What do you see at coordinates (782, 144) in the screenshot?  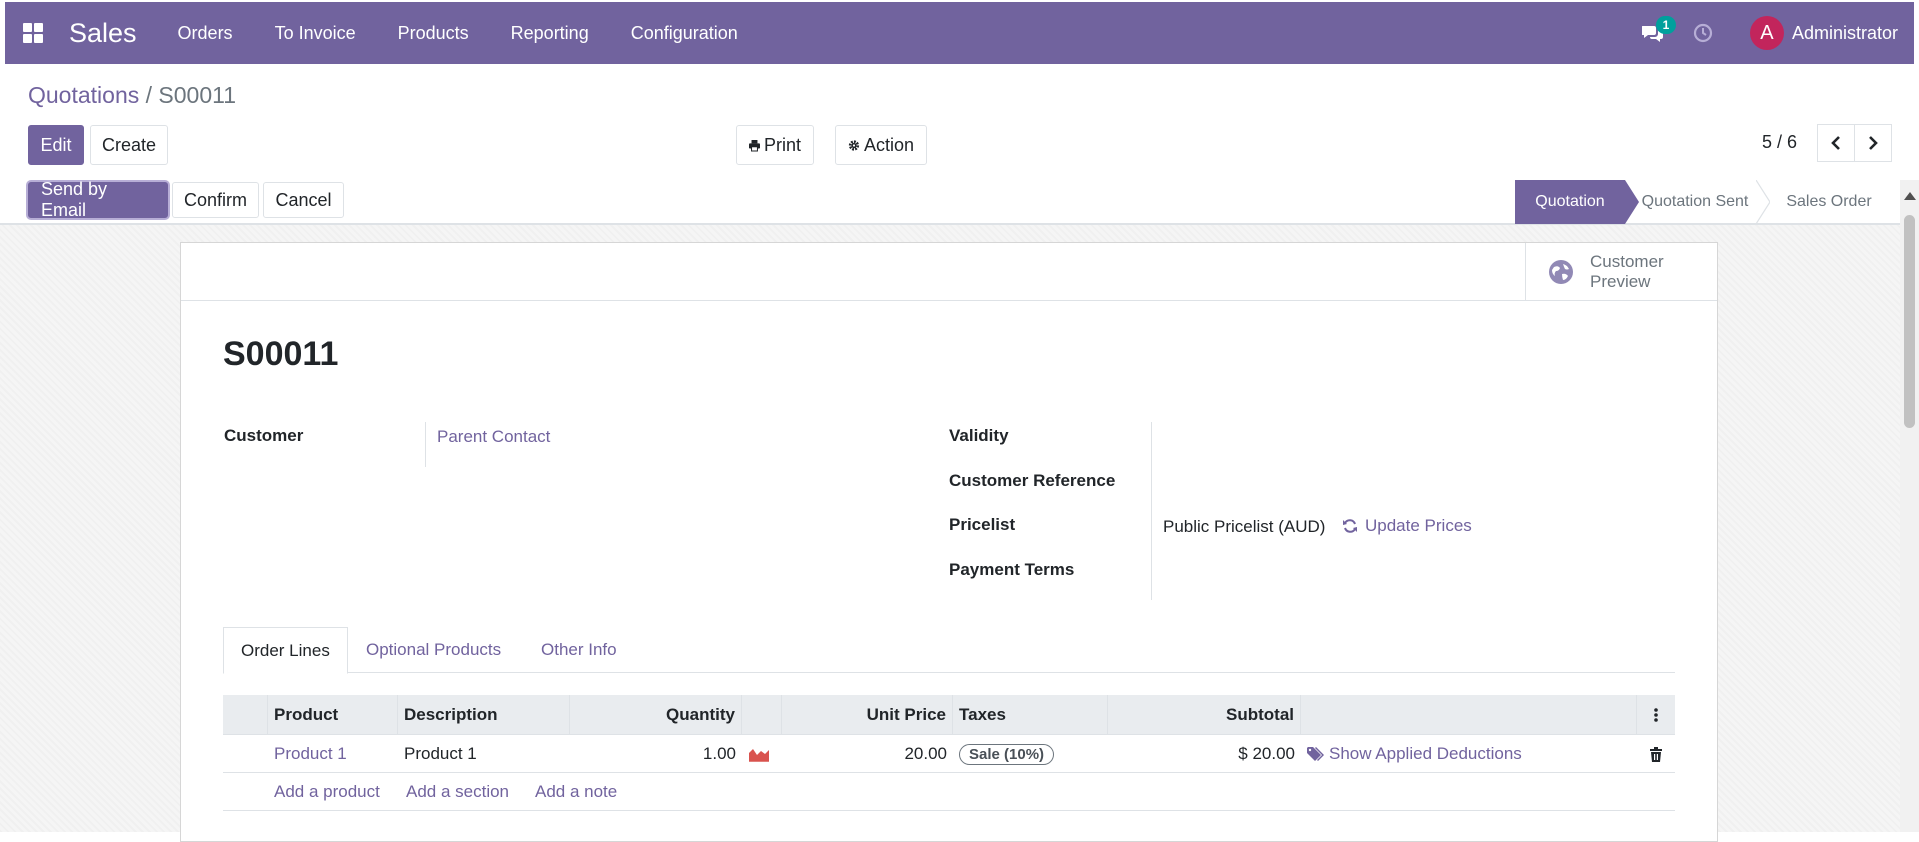 I see `print-label: Print` at bounding box center [782, 144].